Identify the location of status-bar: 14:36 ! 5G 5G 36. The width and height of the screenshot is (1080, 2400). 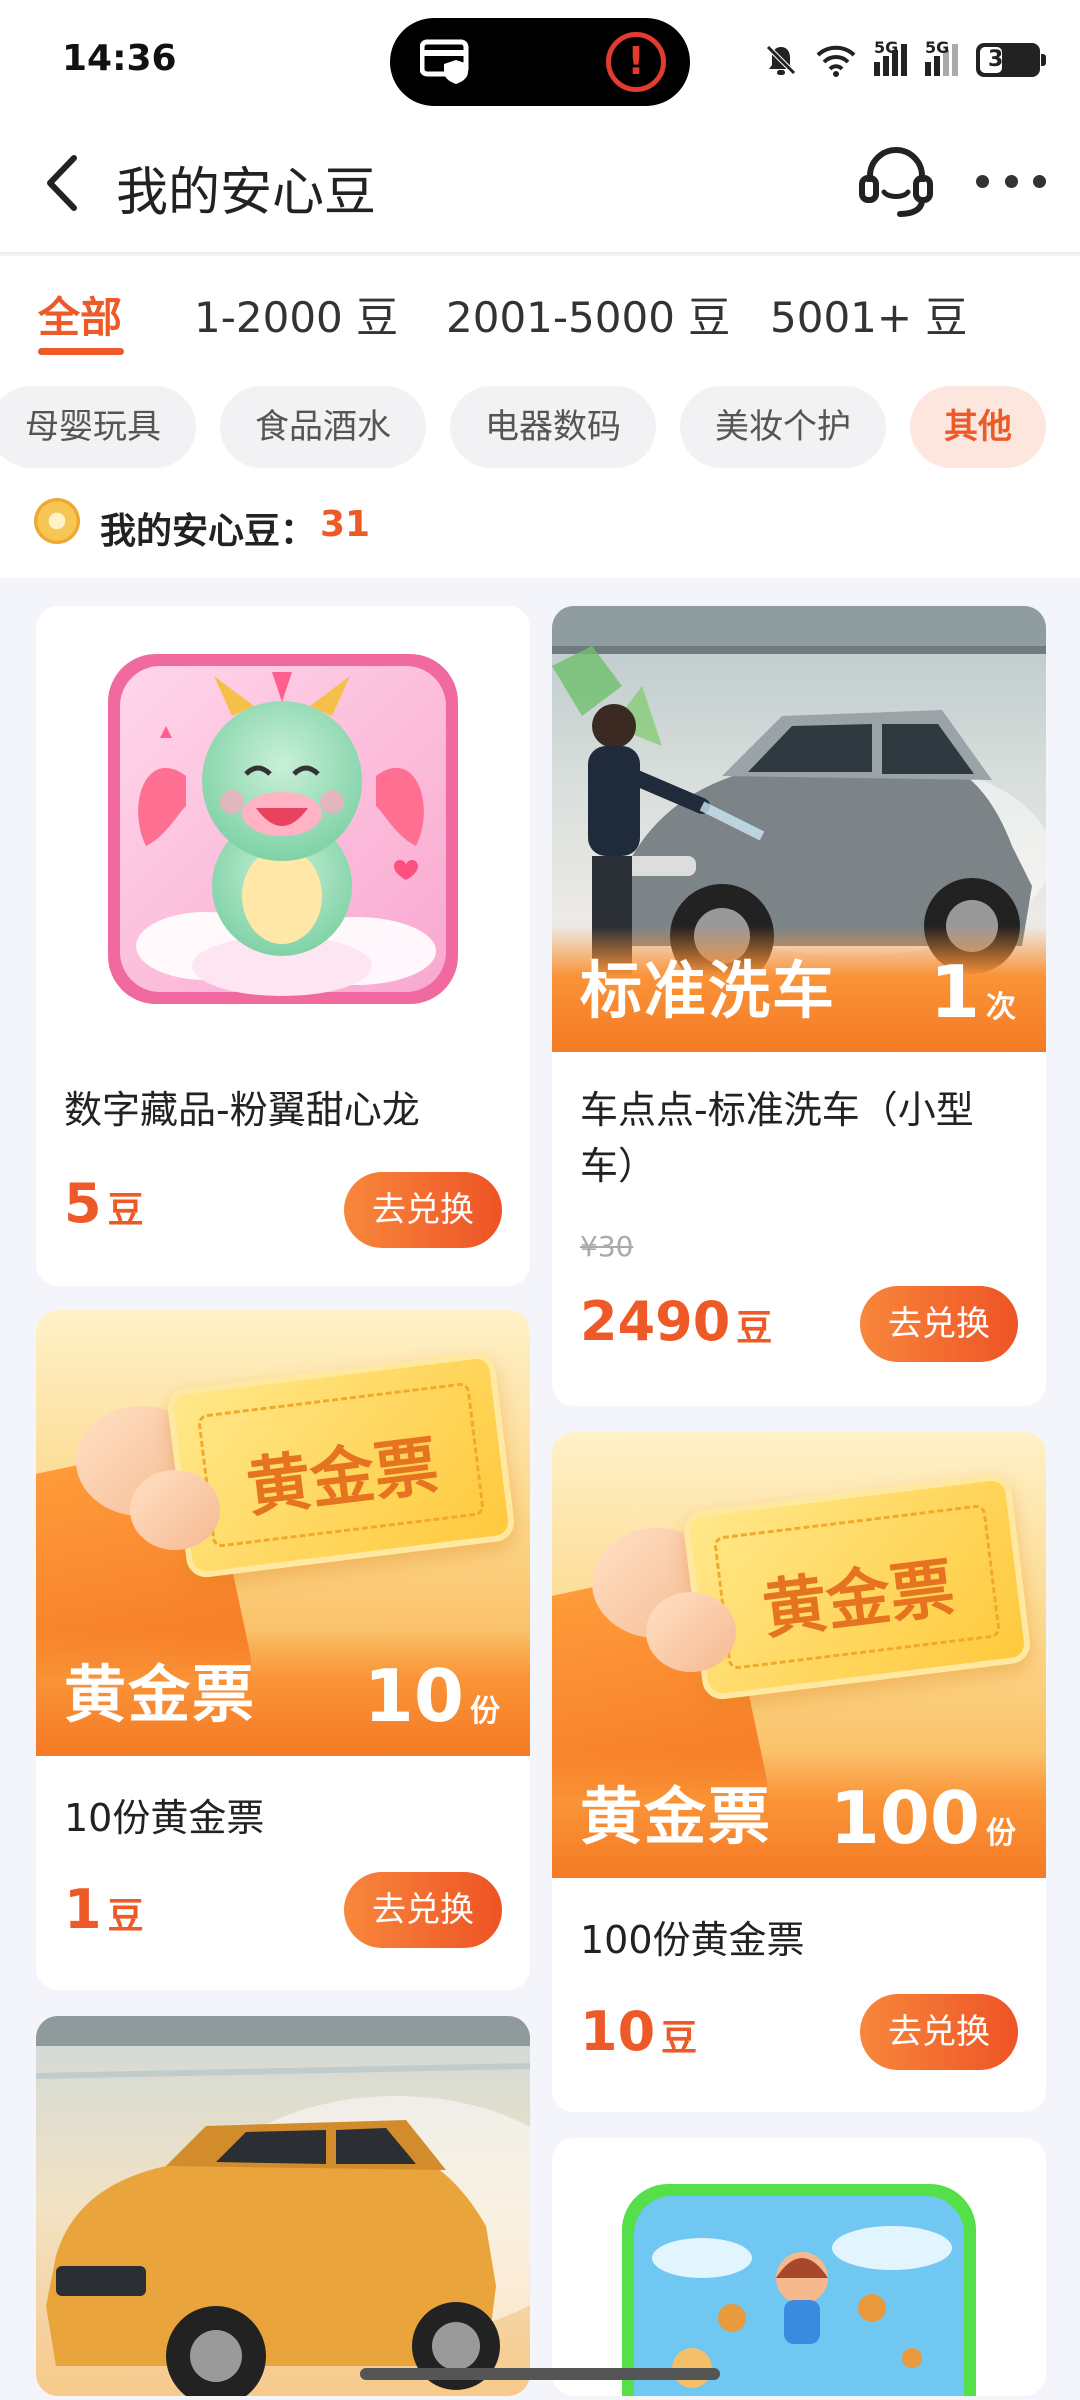
(540, 60).